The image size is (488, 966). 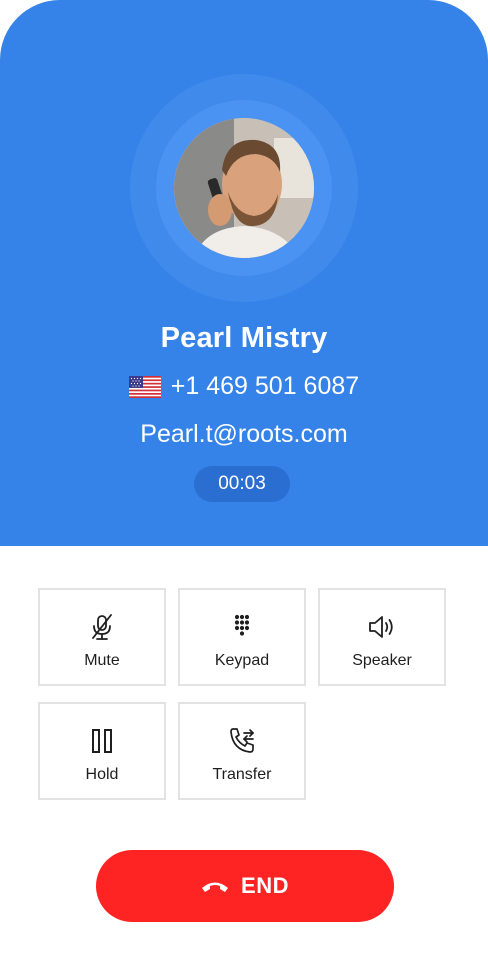 I want to click on mute-label: Mute, so click(x=102, y=660).